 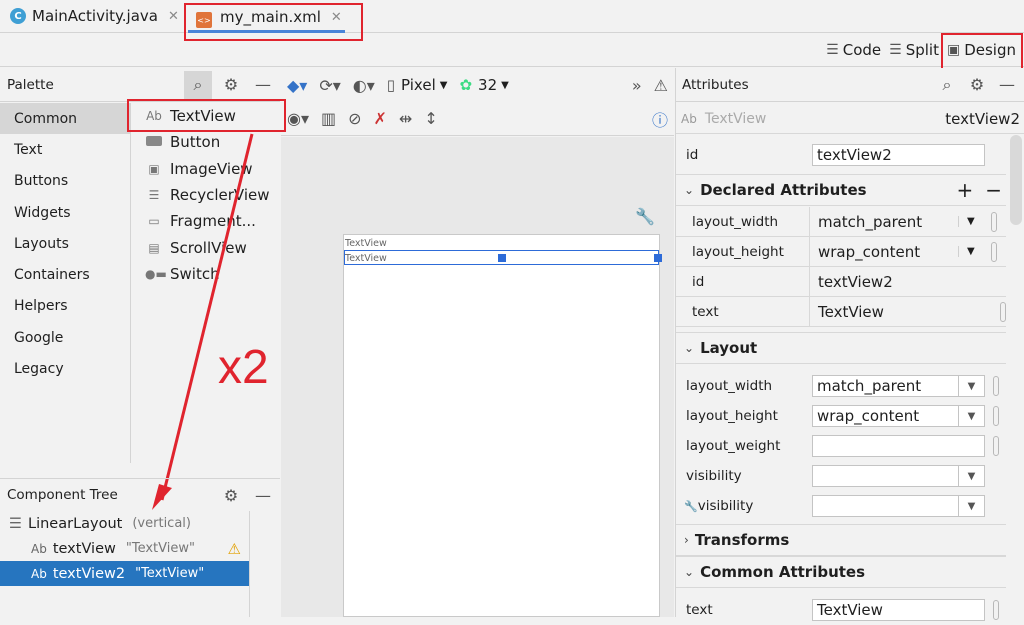 What do you see at coordinates (850, 119) in the screenshot?
I see `component-summary: Ab TextView textView2` at bounding box center [850, 119].